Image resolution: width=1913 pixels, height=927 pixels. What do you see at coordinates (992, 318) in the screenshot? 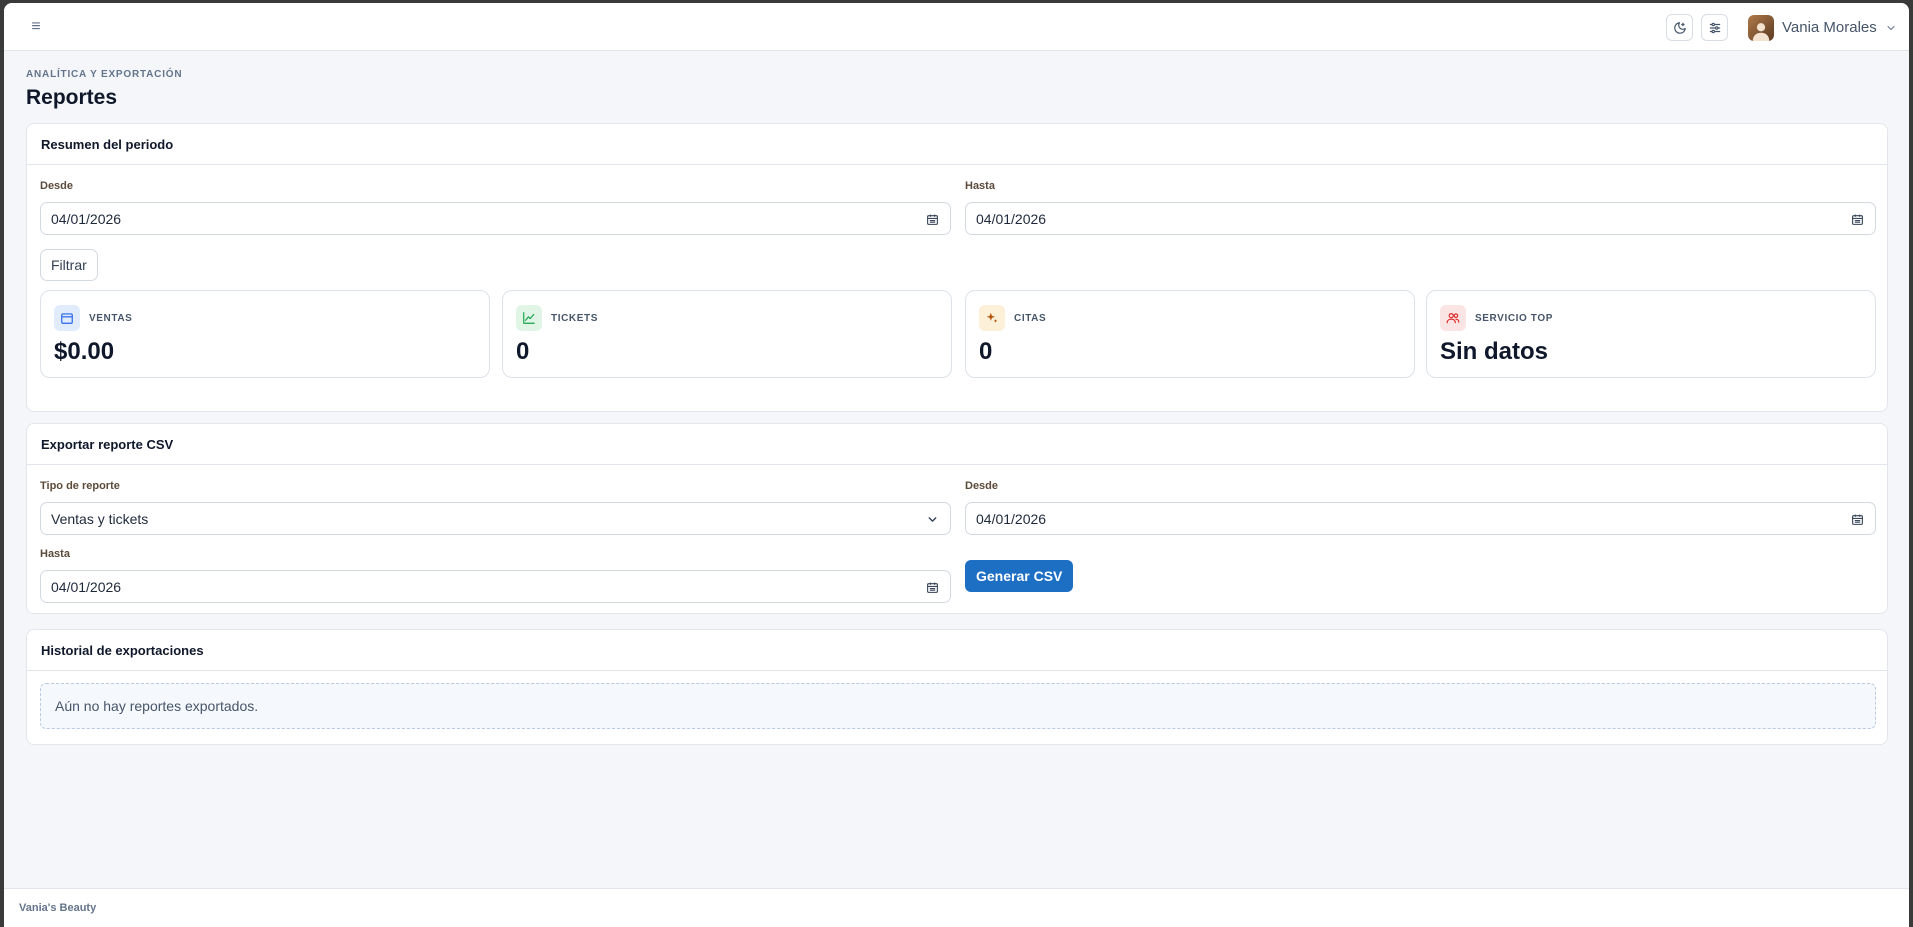
I see `sparkles-icon` at bounding box center [992, 318].